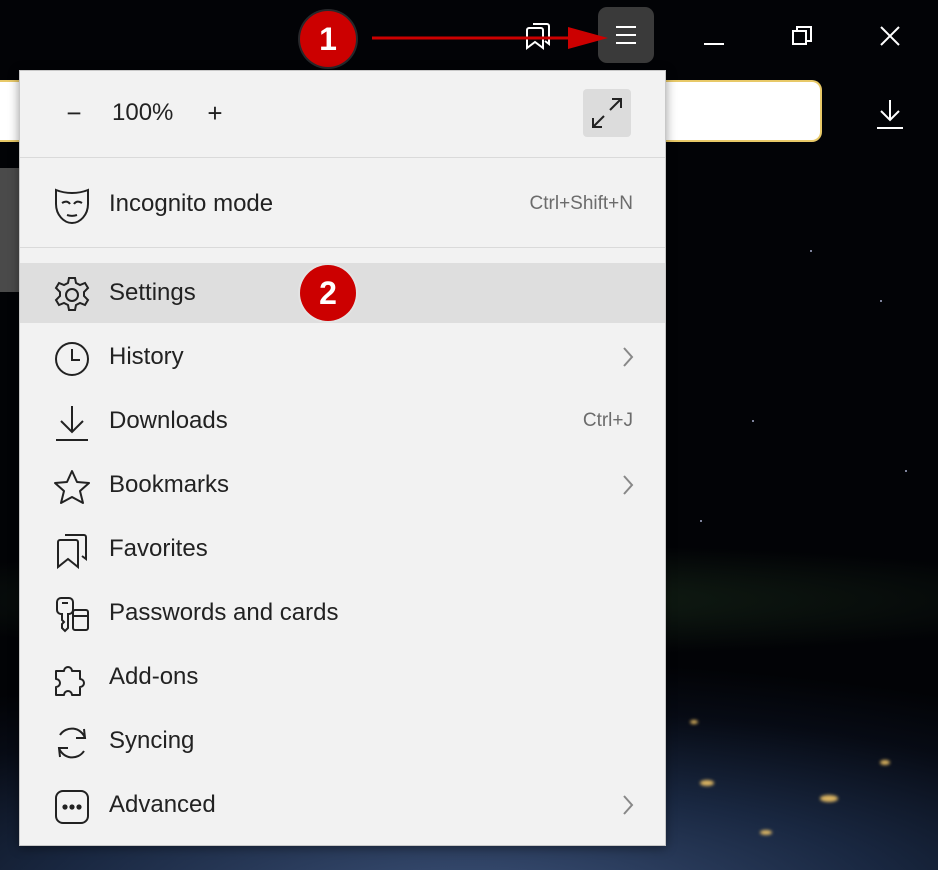  I want to click on menu-item-label: Incognito mode, so click(191, 203).